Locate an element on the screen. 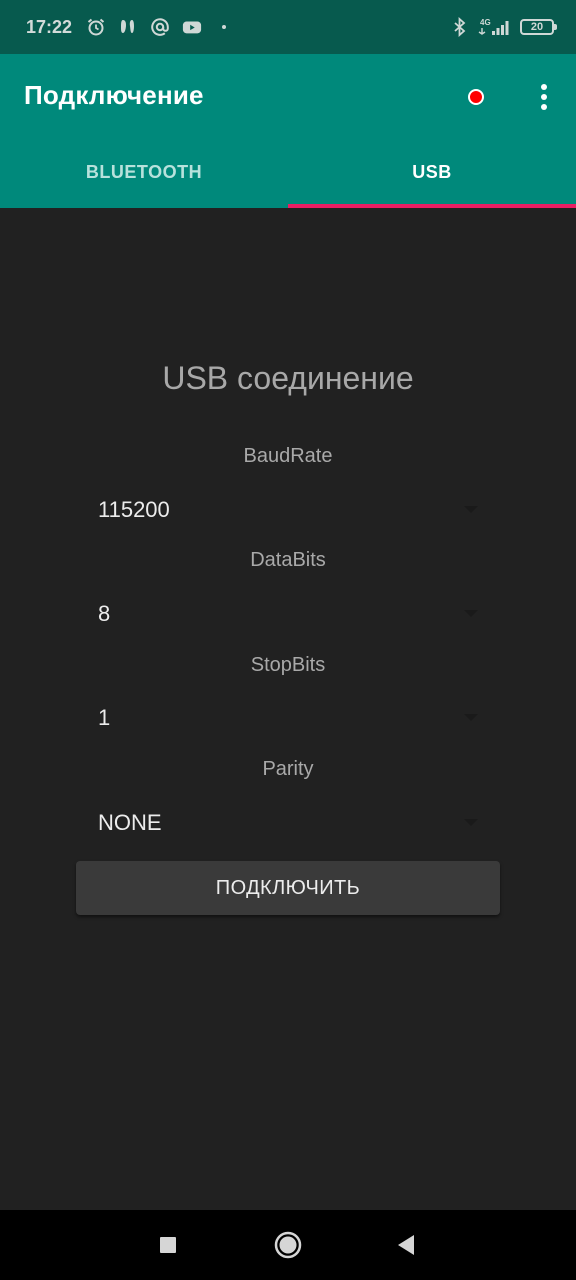 Image resolution: width=576 pixels, height=1280 pixels. status-time: 17:22 is located at coordinates (49, 26).